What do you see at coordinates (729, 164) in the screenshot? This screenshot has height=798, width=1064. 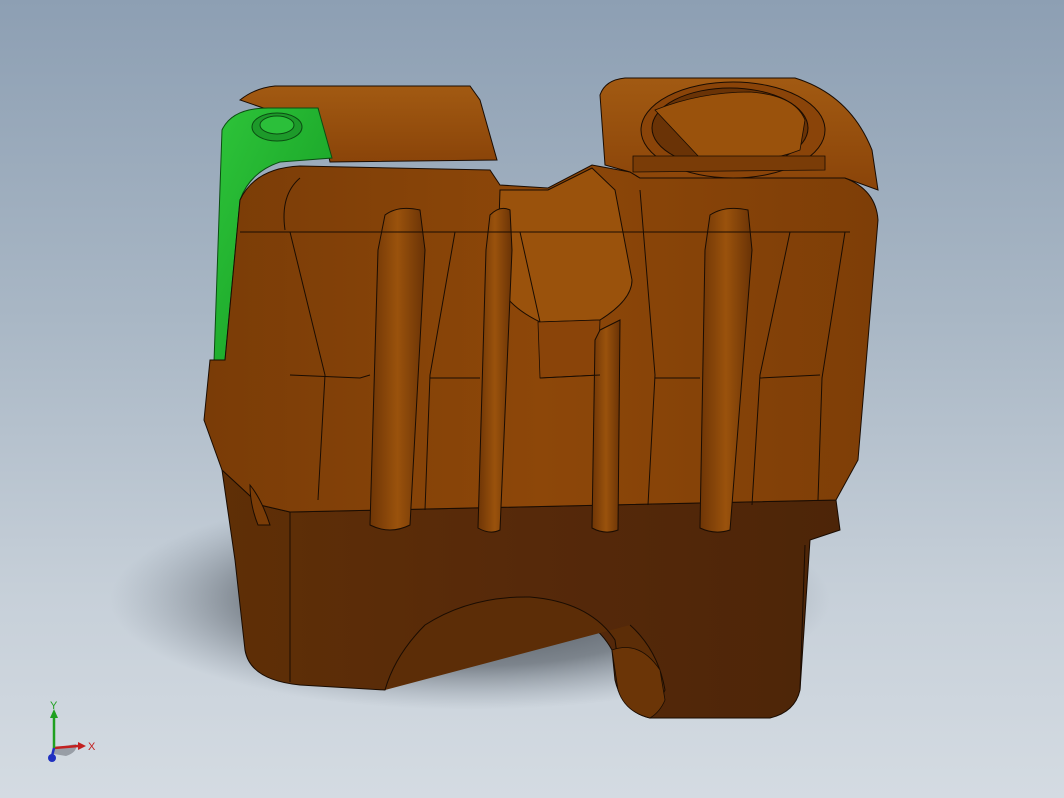 I see `cap-rim-shade` at bounding box center [729, 164].